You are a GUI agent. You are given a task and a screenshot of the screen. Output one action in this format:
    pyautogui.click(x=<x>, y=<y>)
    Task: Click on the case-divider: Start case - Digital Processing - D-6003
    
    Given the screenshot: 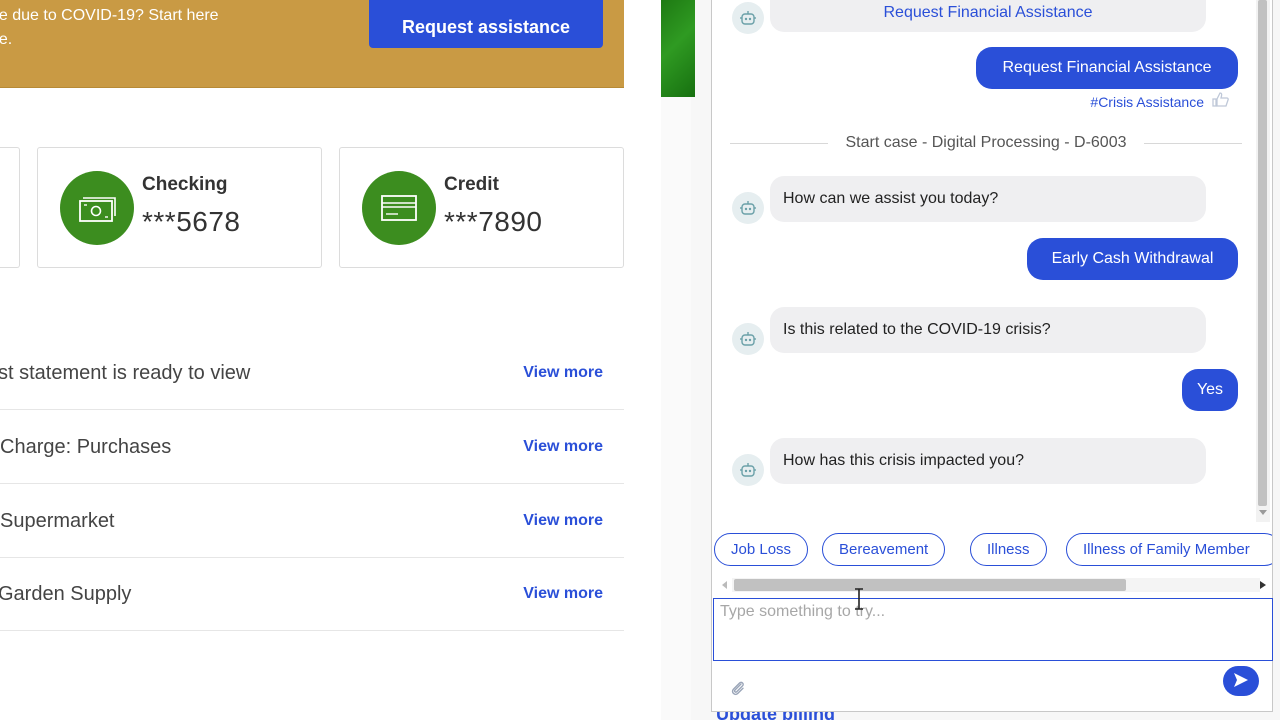 What is the action you would take?
    pyautogui.click(x=986, y=144)
    